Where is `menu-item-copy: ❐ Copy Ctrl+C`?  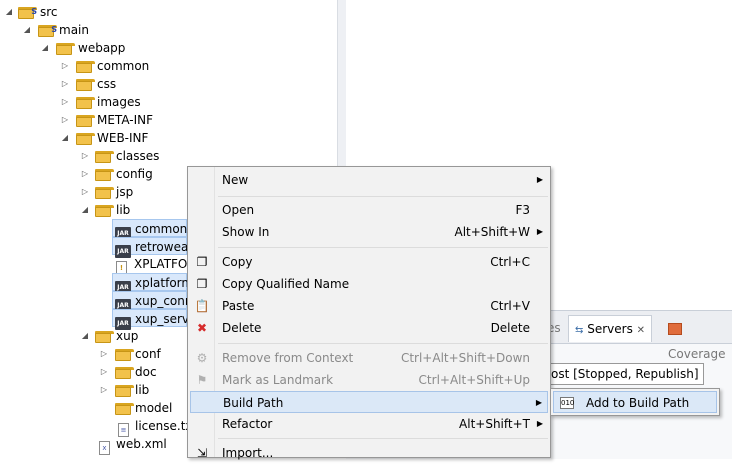 menu-item-copy: ❐ Copy Ctrl+C is located at coordinates (369, 262).